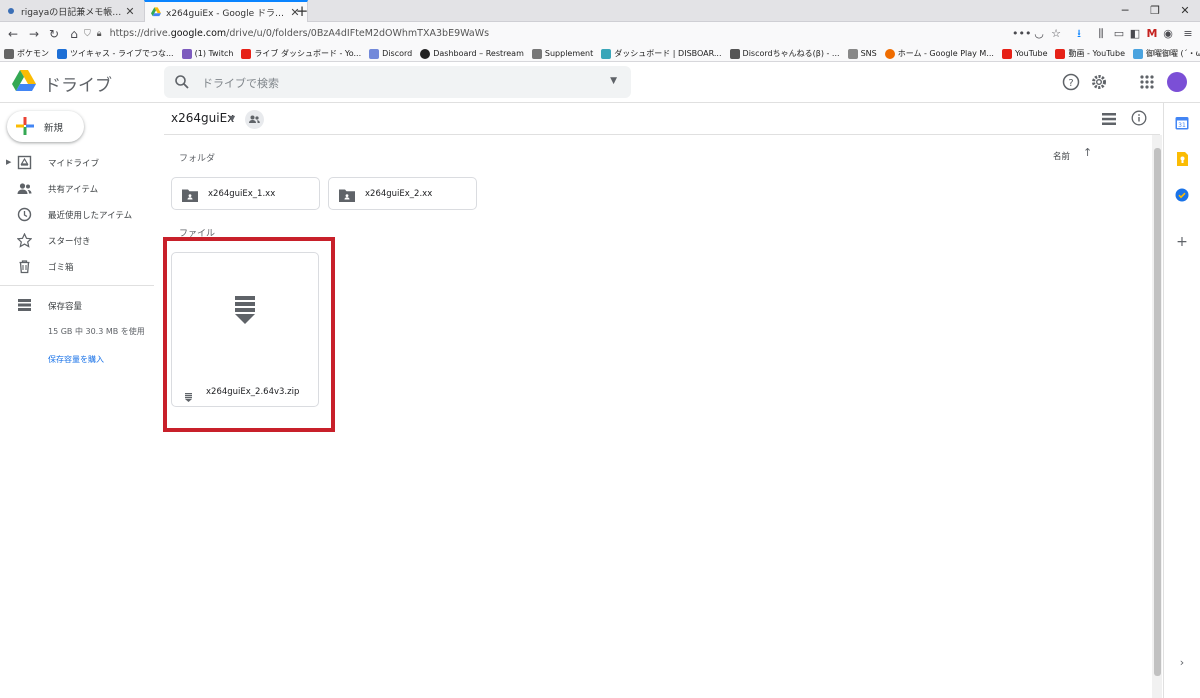  Describe the element at coordinates (1090, 53) in the screenshot. I see `bookmark-item: 動画 - YouTube` at that location.